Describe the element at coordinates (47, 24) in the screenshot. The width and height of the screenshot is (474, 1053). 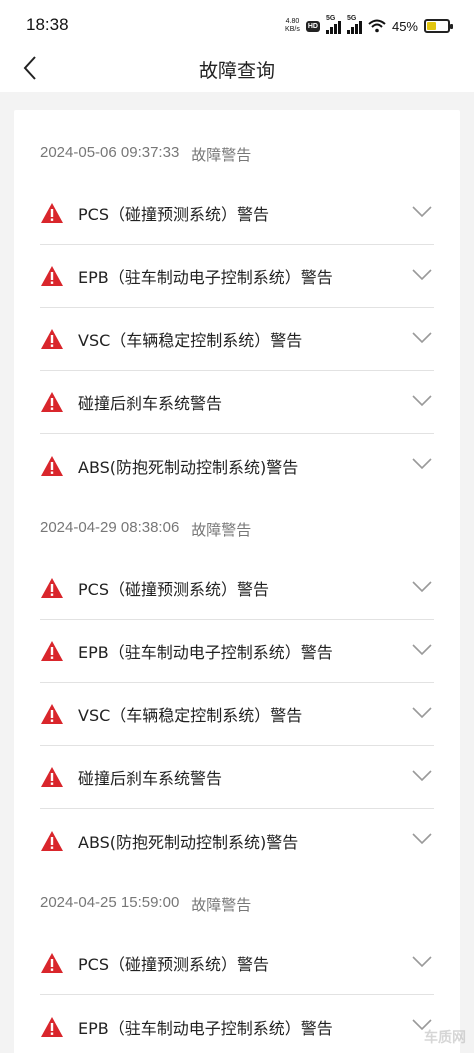
I see `status-time: 18:38` at that location.